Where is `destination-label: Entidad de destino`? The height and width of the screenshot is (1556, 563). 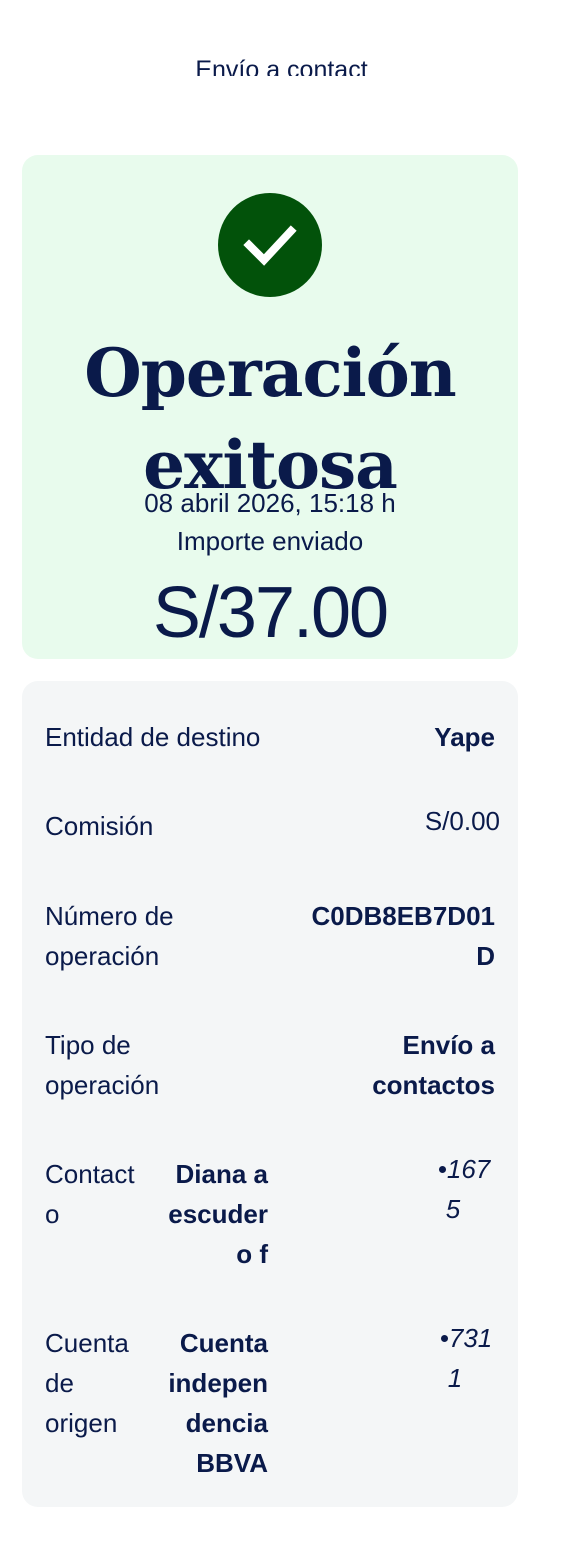 destination-label: Entidad de destino is located at coordinates (153, 737).